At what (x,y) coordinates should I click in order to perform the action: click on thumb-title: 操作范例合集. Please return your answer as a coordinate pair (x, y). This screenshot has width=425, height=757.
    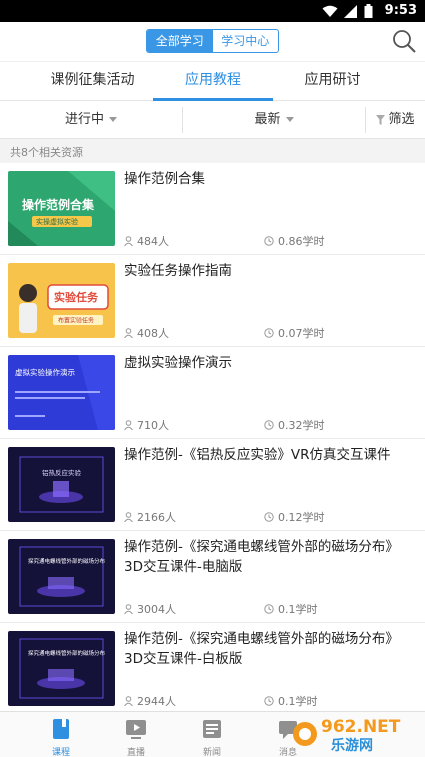
    Looking at the image, I should click on (58, 204).